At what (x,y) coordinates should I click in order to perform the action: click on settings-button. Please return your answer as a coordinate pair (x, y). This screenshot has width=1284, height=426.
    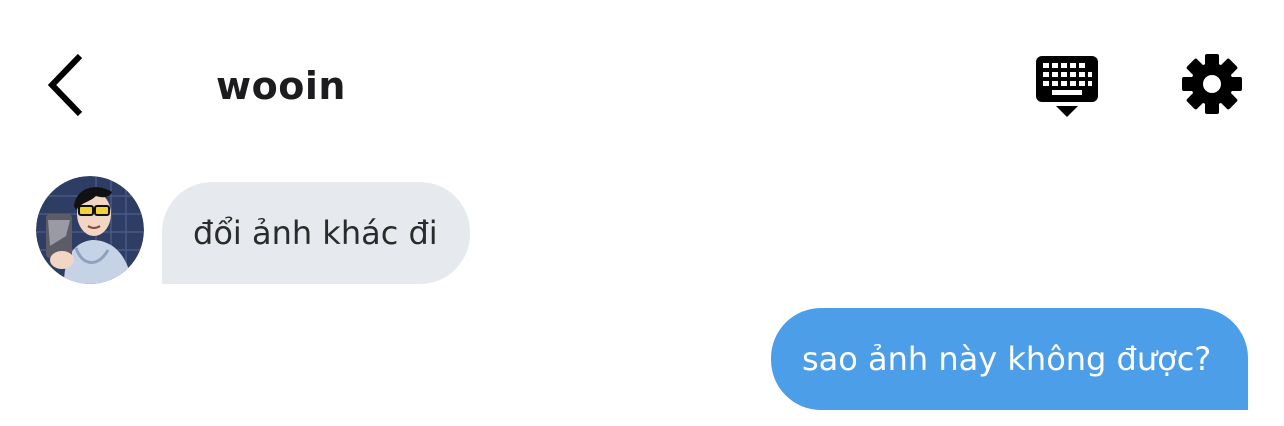
    Looking at the image, I should click on (1212, 84).